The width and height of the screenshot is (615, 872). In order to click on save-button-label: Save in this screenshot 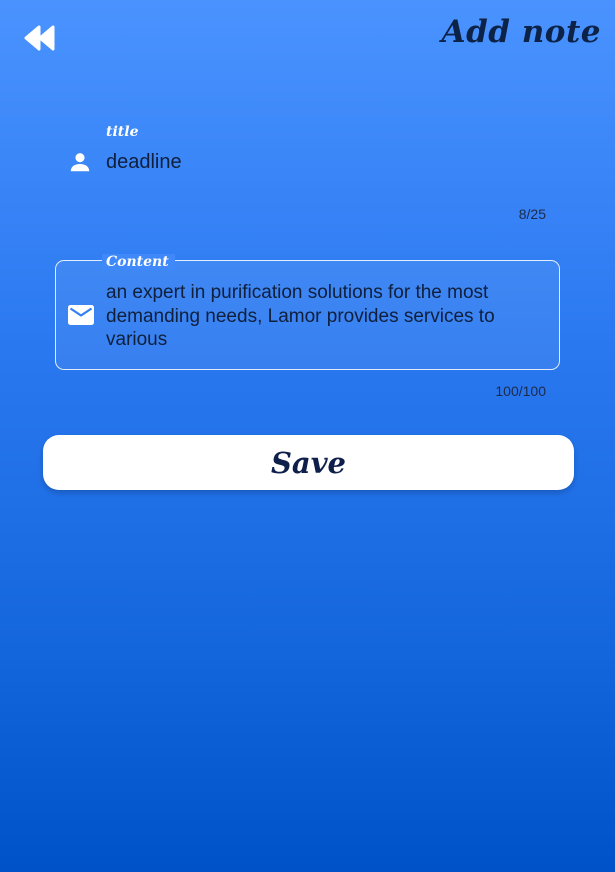, I will do `click(308, 462)`.